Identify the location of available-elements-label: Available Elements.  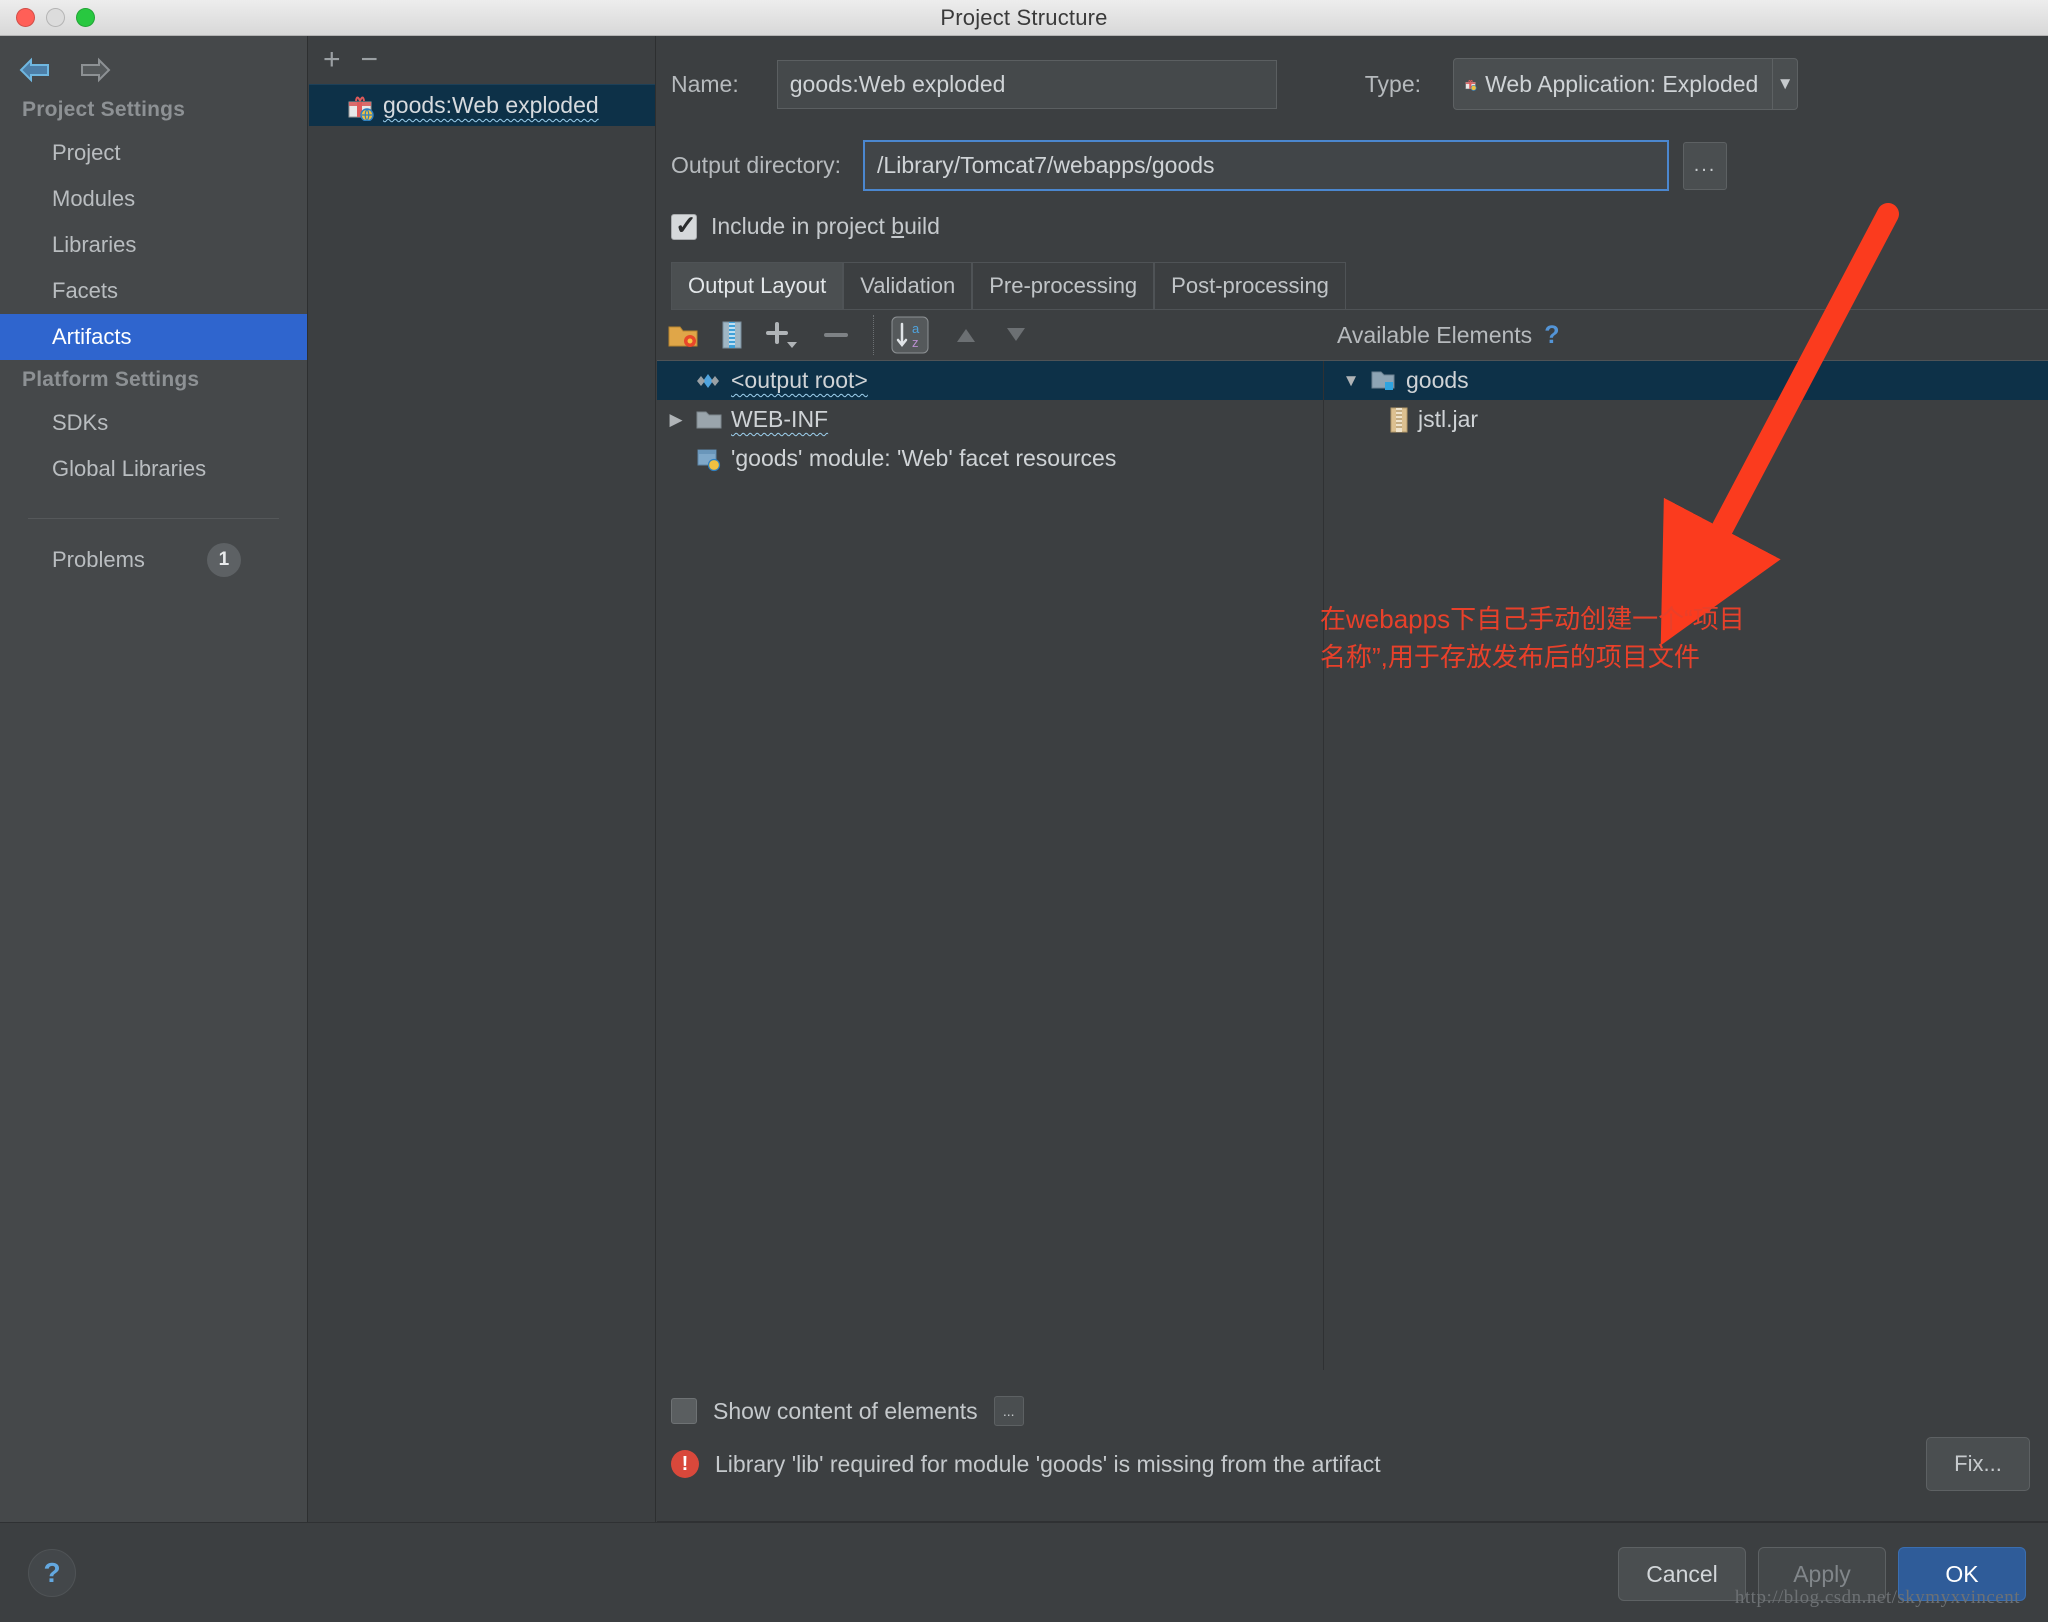
(1435, 334).